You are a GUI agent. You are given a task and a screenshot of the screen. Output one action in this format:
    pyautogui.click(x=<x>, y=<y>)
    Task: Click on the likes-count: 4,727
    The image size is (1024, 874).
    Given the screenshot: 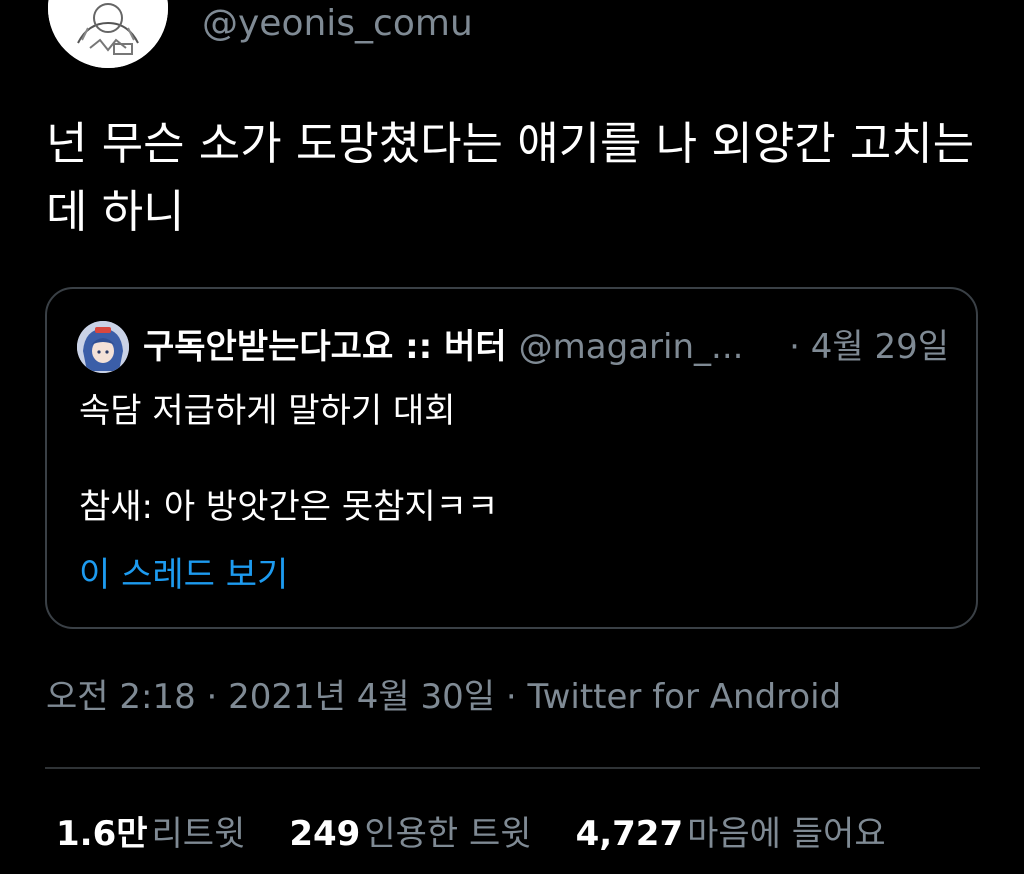 What is the action you would take?
    pyautogui.click(x=629, y=834)
    